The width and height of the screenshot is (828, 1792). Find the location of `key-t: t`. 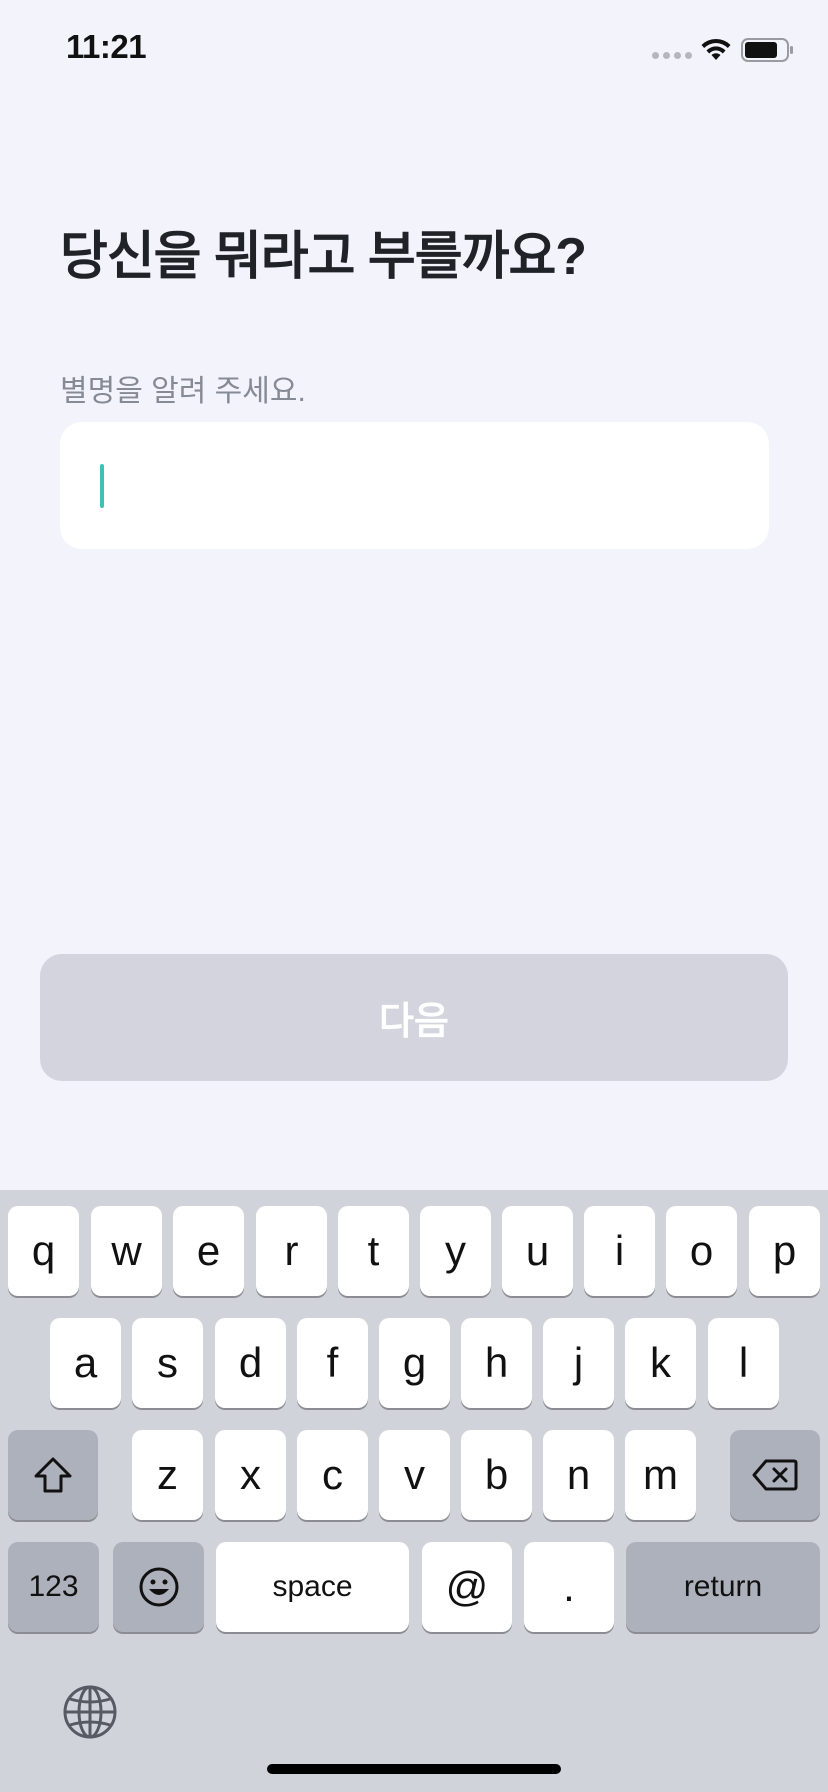

key-t: t is located at coordinates (373, 1251).